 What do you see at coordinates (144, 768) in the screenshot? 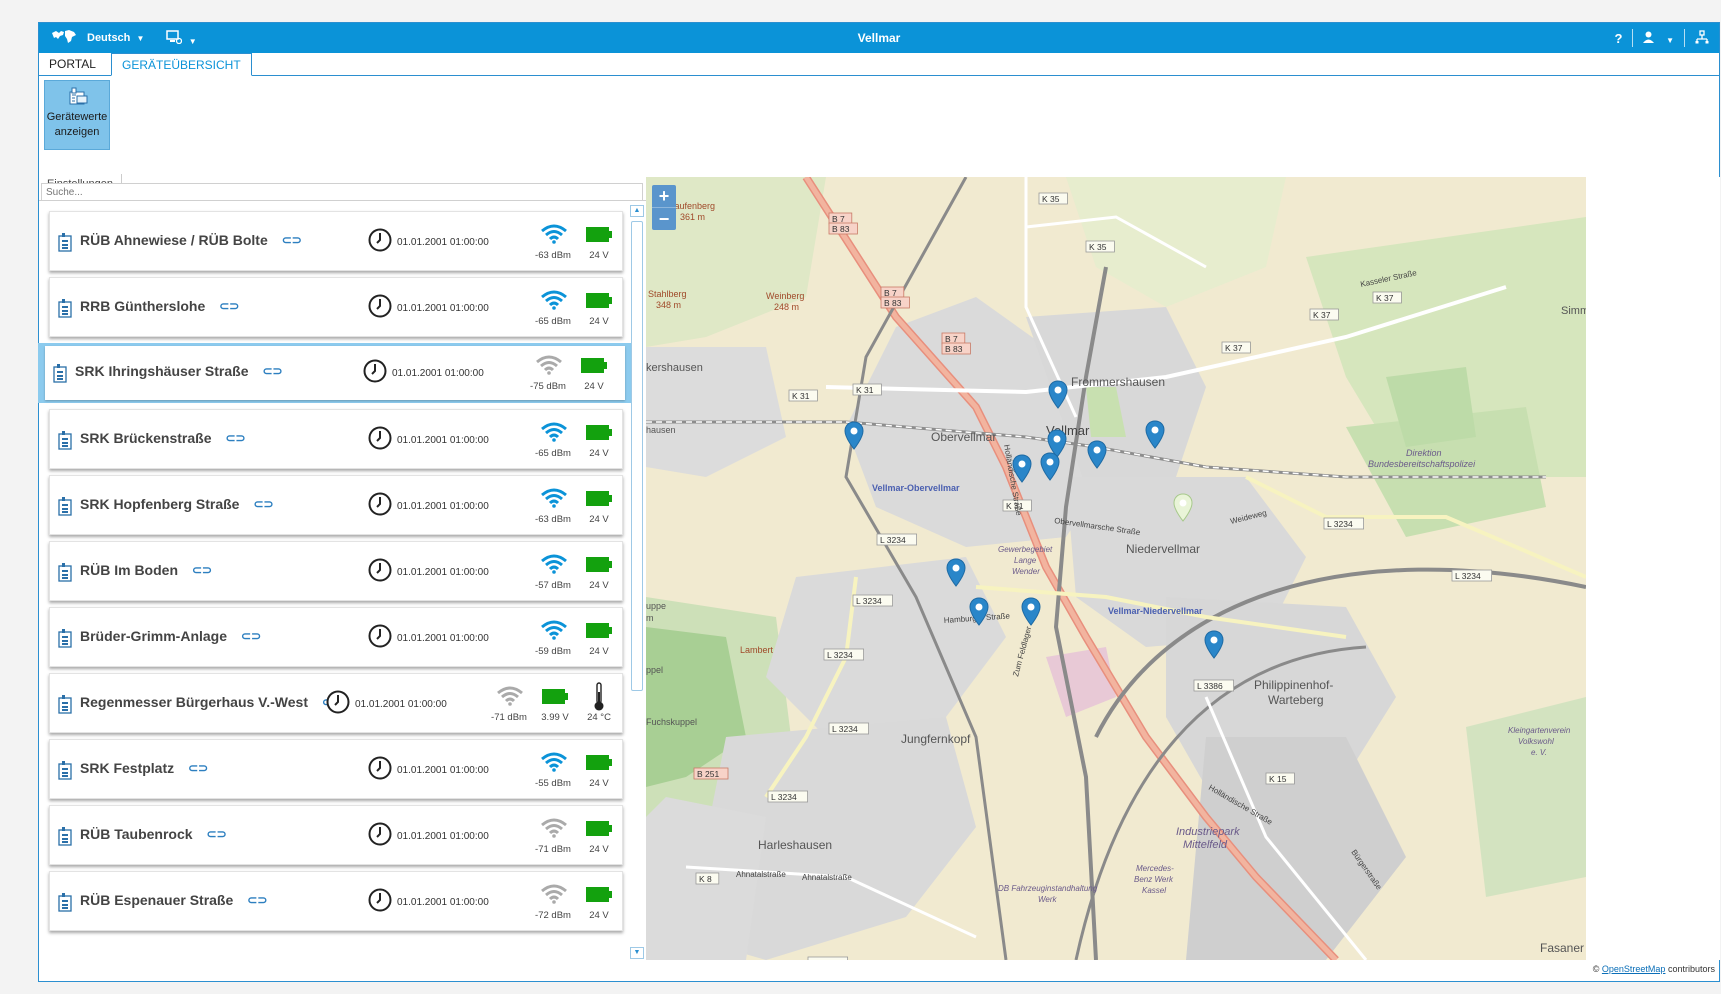
I see `device-name: SRK Festplatz ⊂⊃` at bounding box center [144, 768].